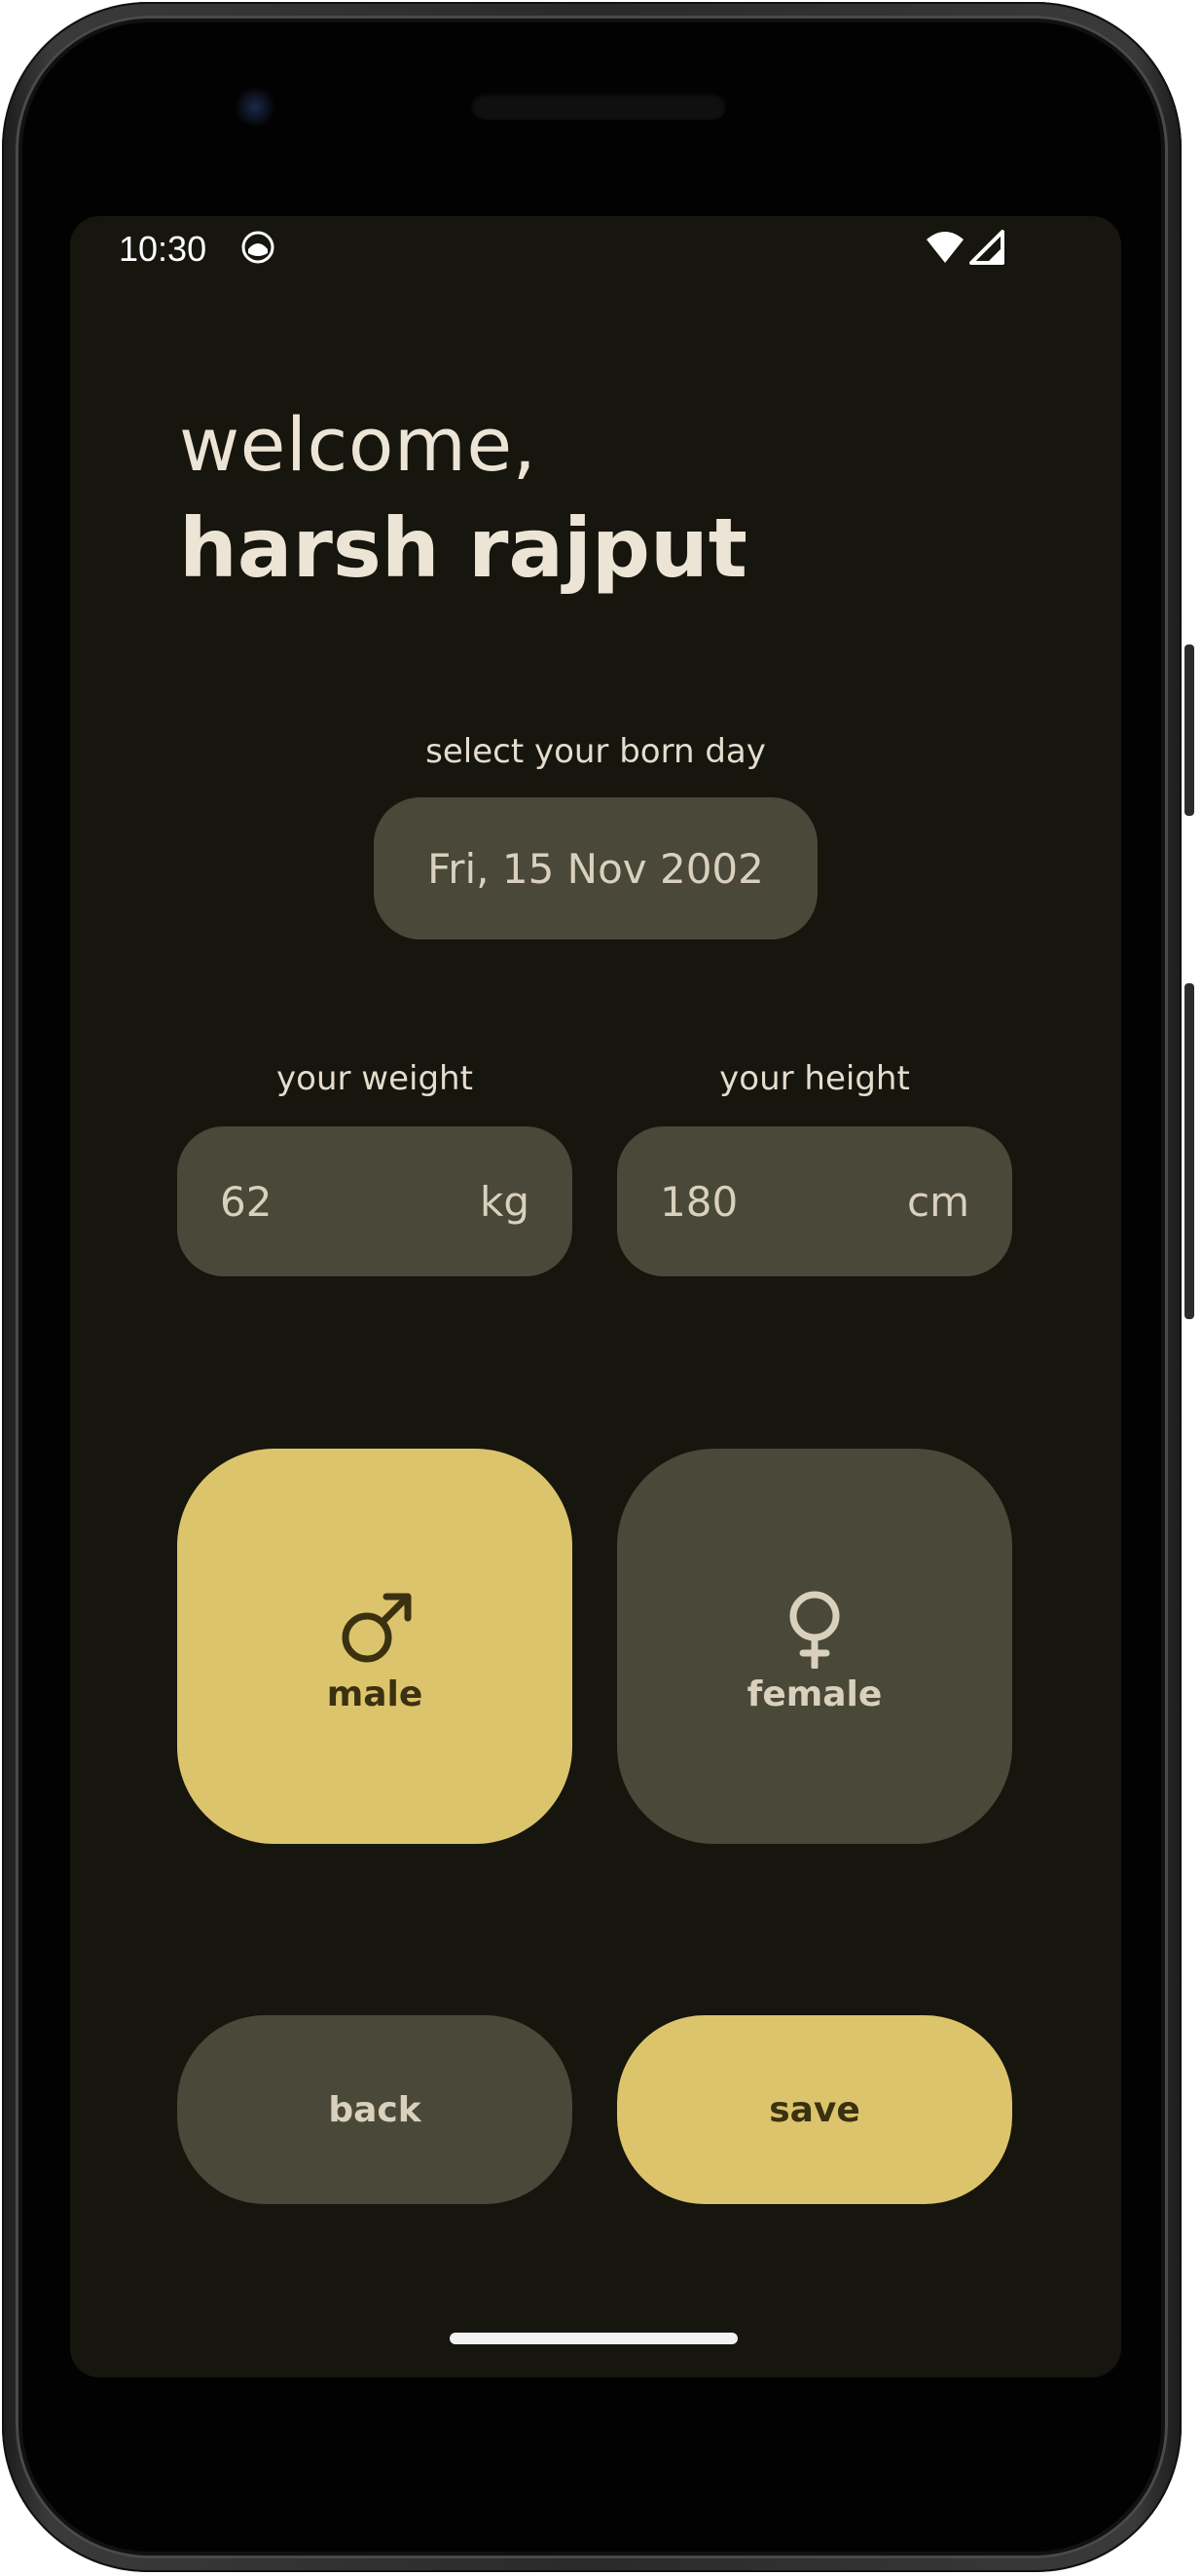  What do you see at coordinates (257, 247) in the screenshot?
I see `cat-face-icon` at bounding box center [257, 247].